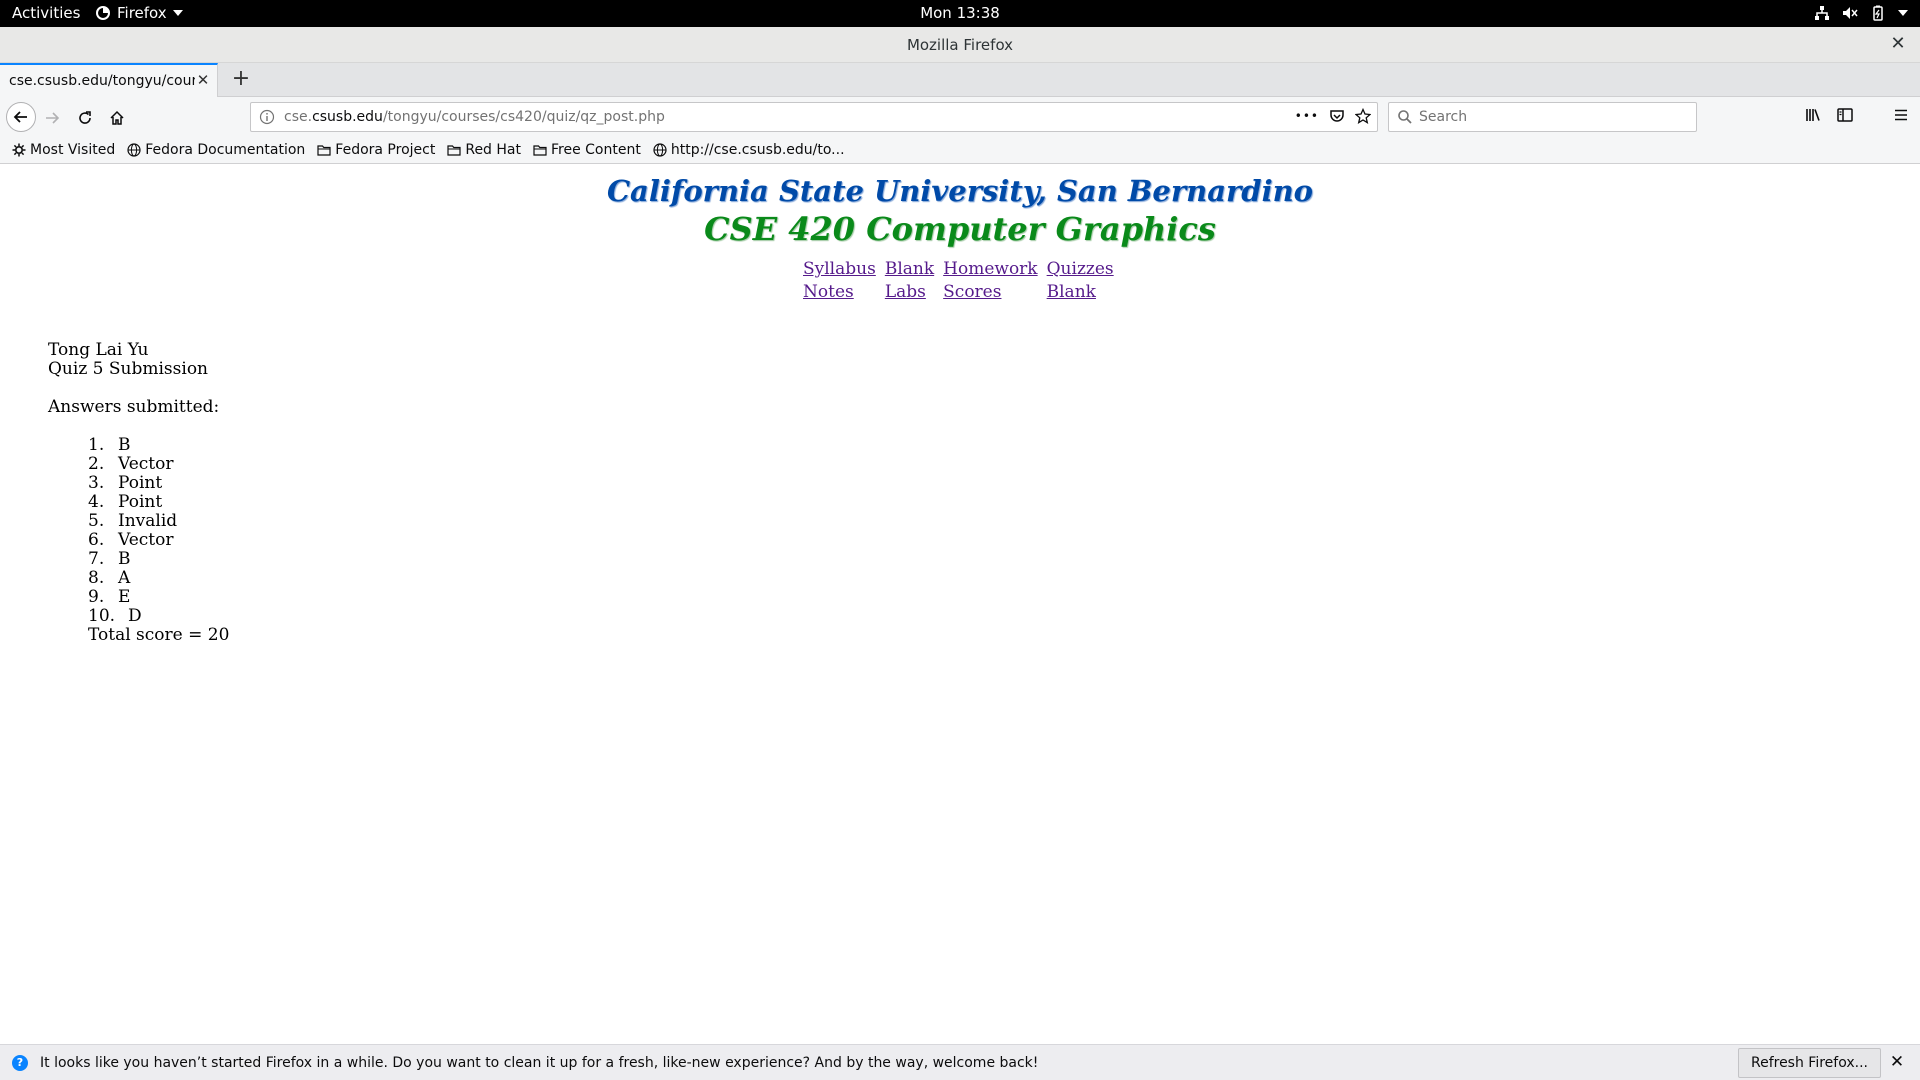 The width and height of the screenshot is (1920, 1080). I want to click on system-top-bar: Activities Firefox Mon 13:38, so click(960, 13).